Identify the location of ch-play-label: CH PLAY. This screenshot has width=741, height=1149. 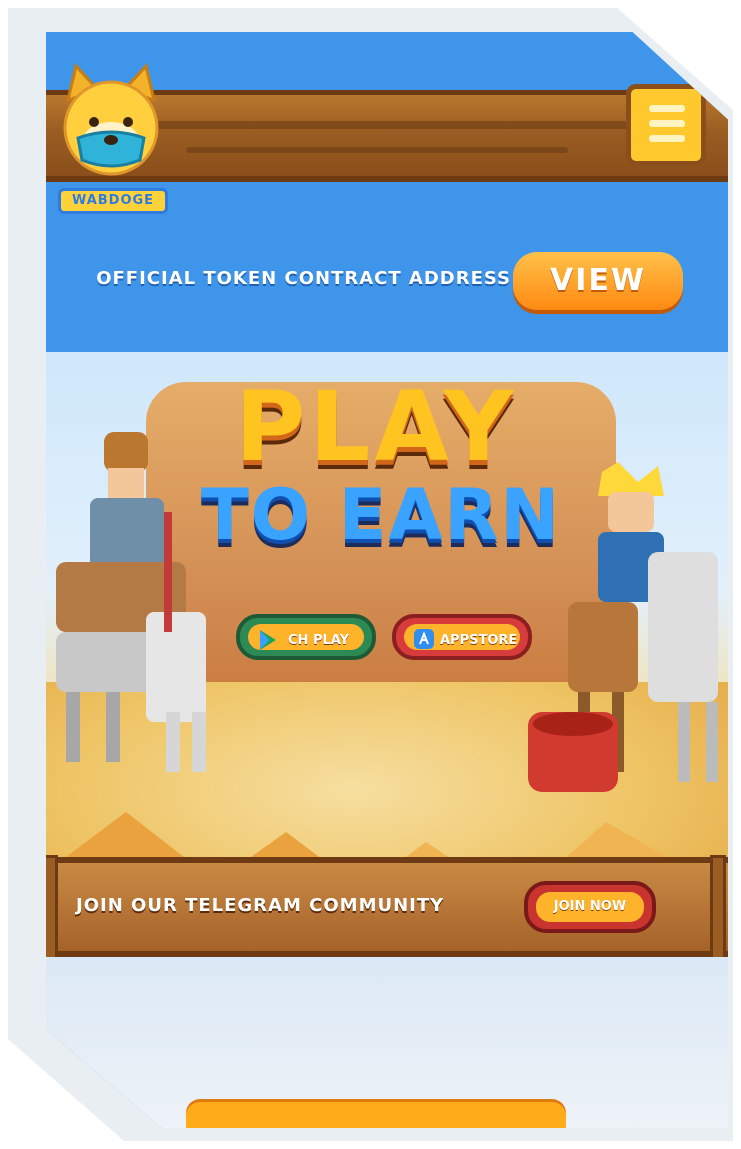
(318, 640).